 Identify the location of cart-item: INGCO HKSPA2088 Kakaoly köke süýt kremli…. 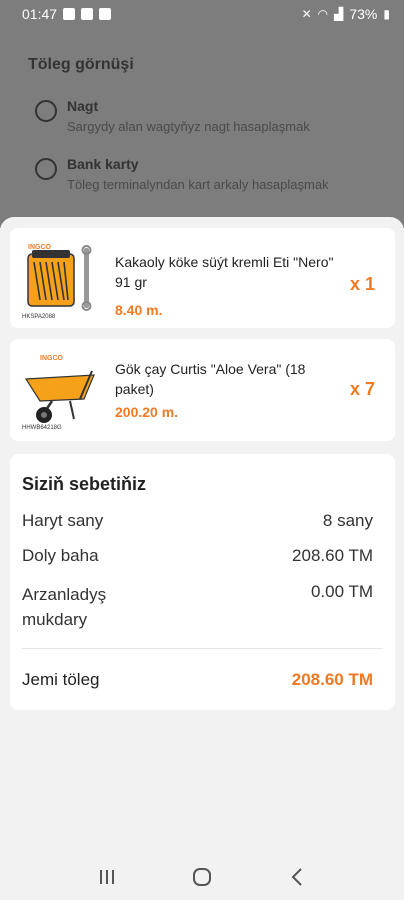
(202, 278).